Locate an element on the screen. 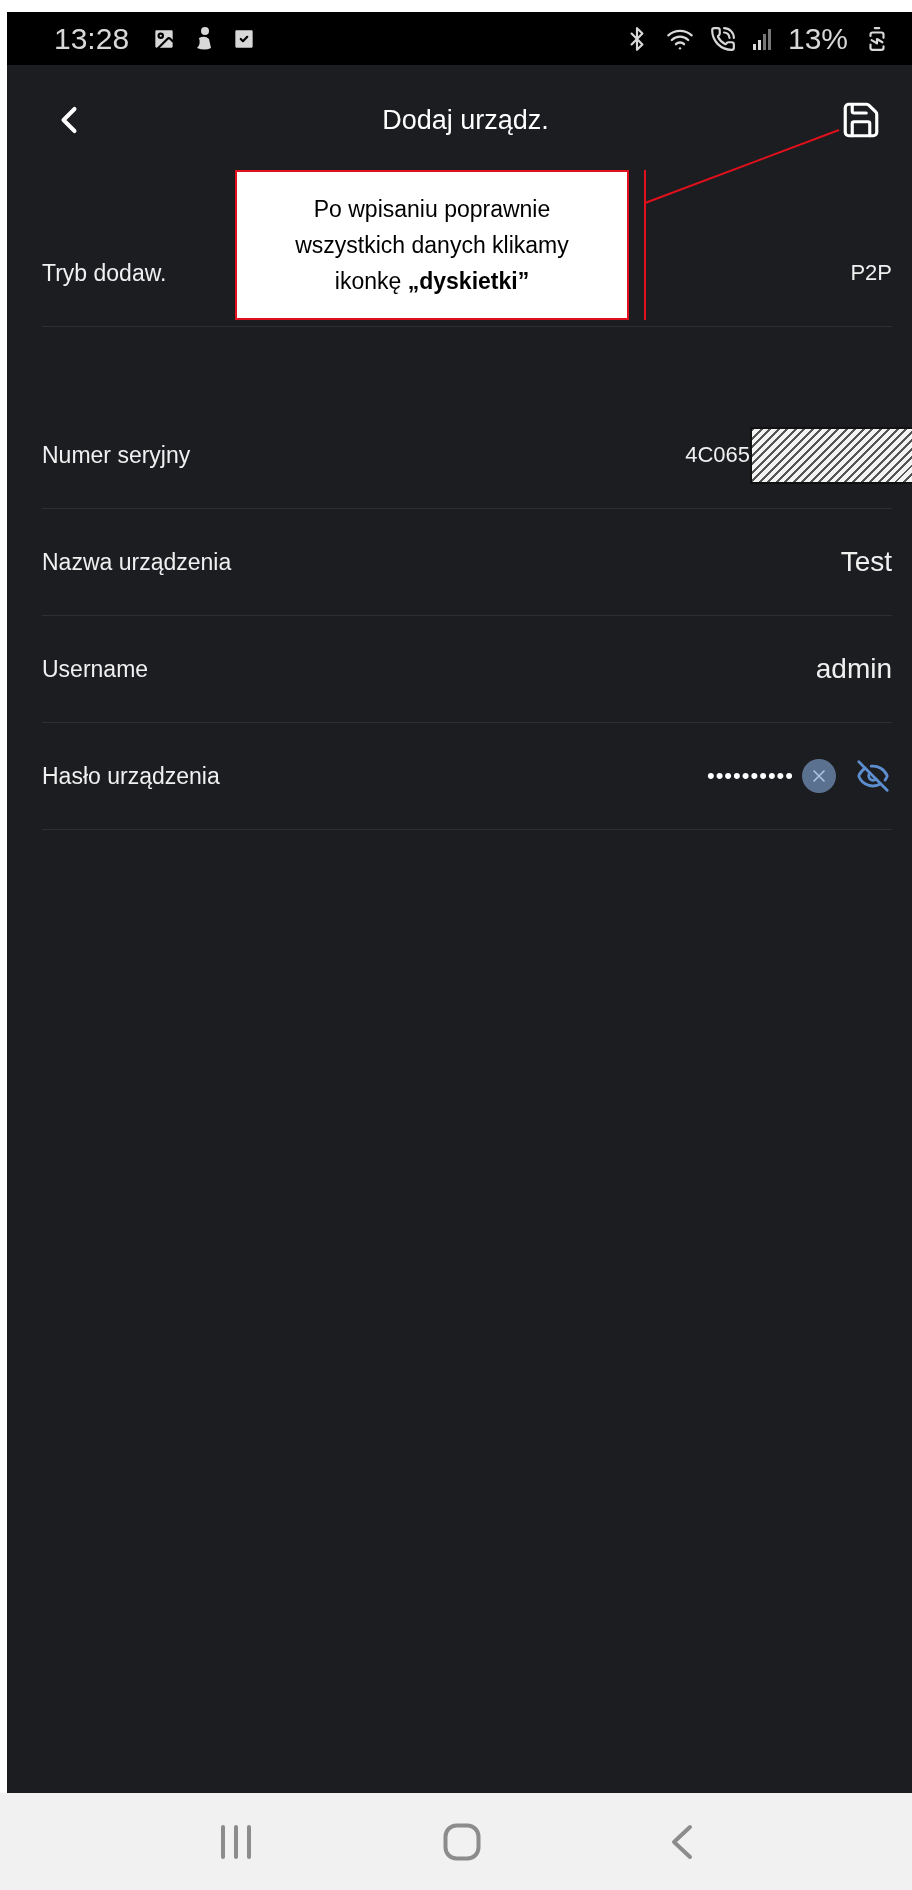  field-label: Numer seryjny is located at coordinates (116, 455).